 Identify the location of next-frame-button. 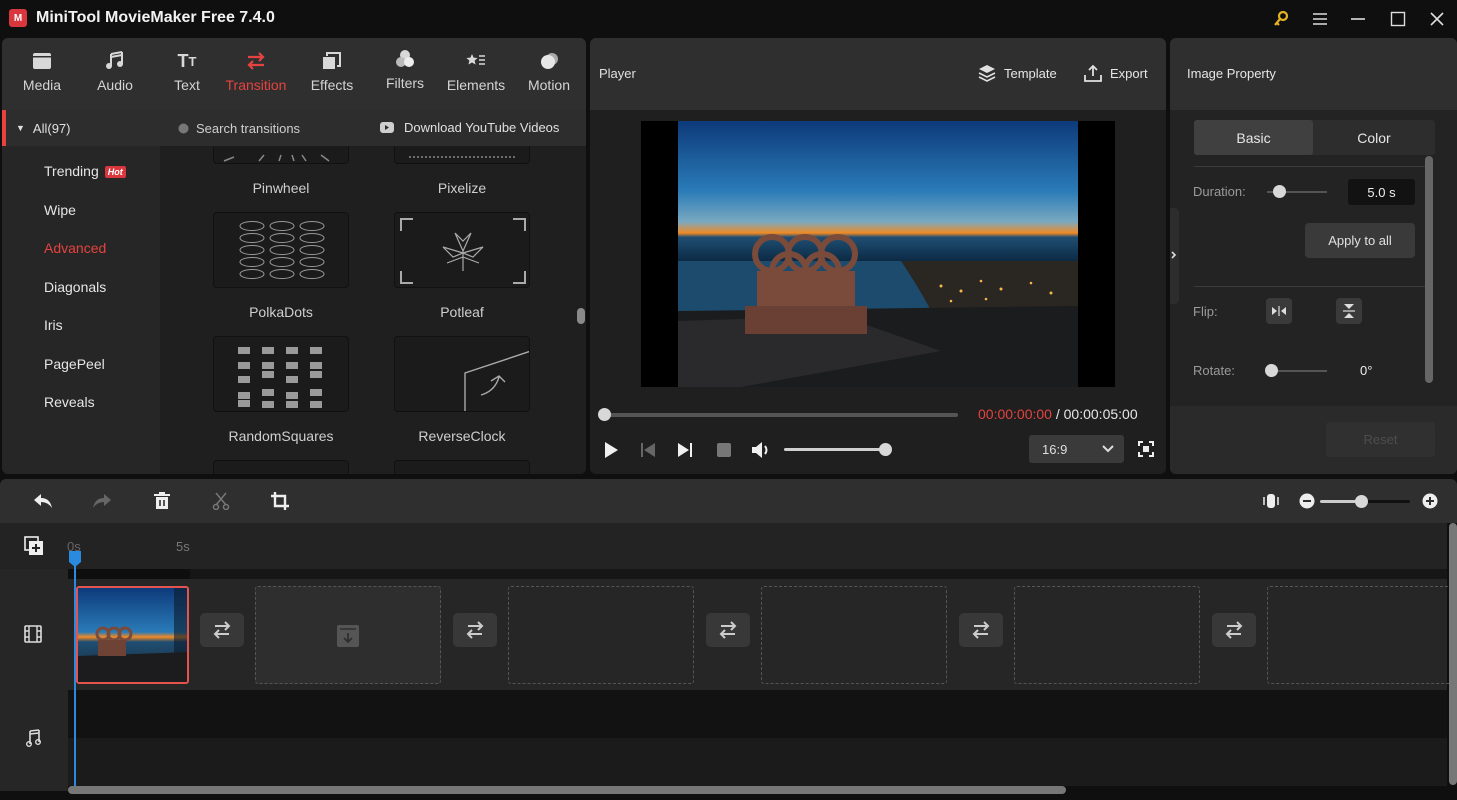
(685, 451).